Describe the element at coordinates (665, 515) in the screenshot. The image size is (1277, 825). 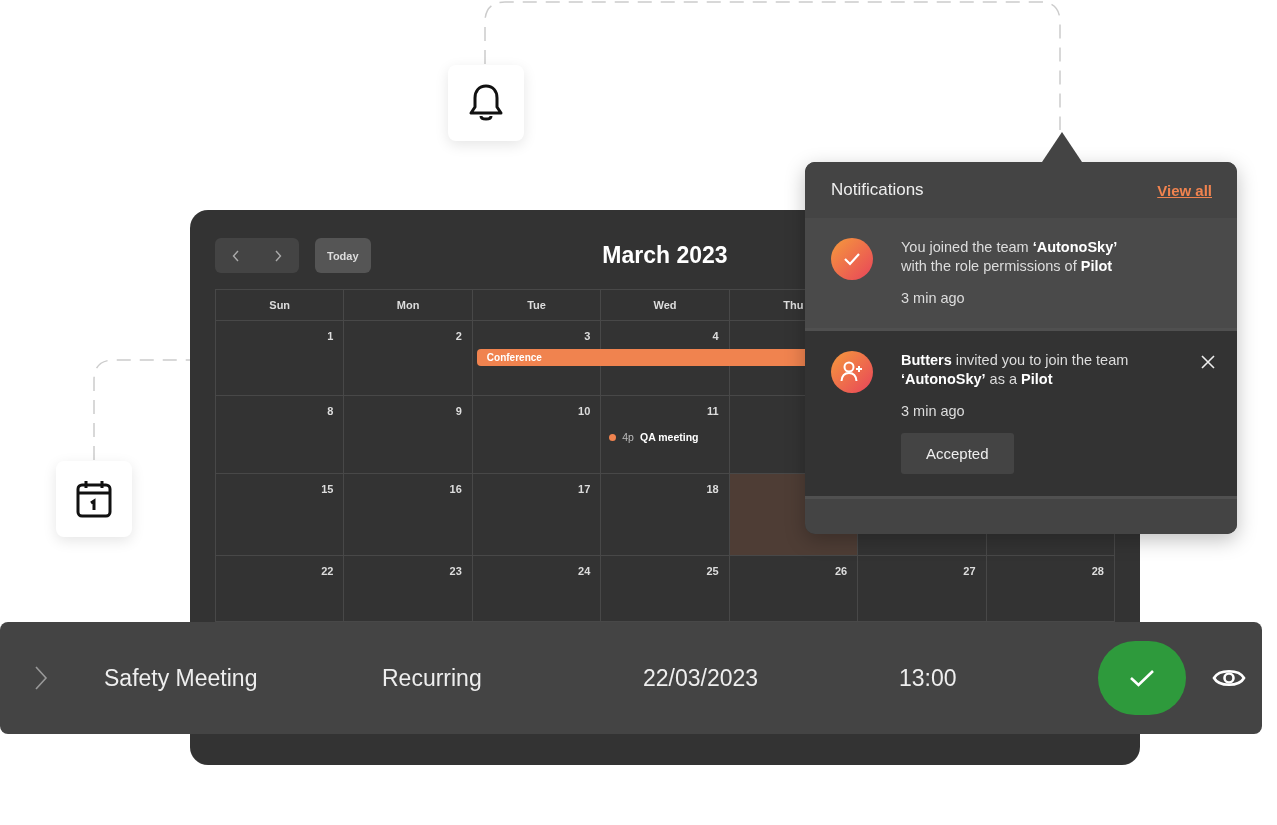
I see `day-cell: 18` at that location.